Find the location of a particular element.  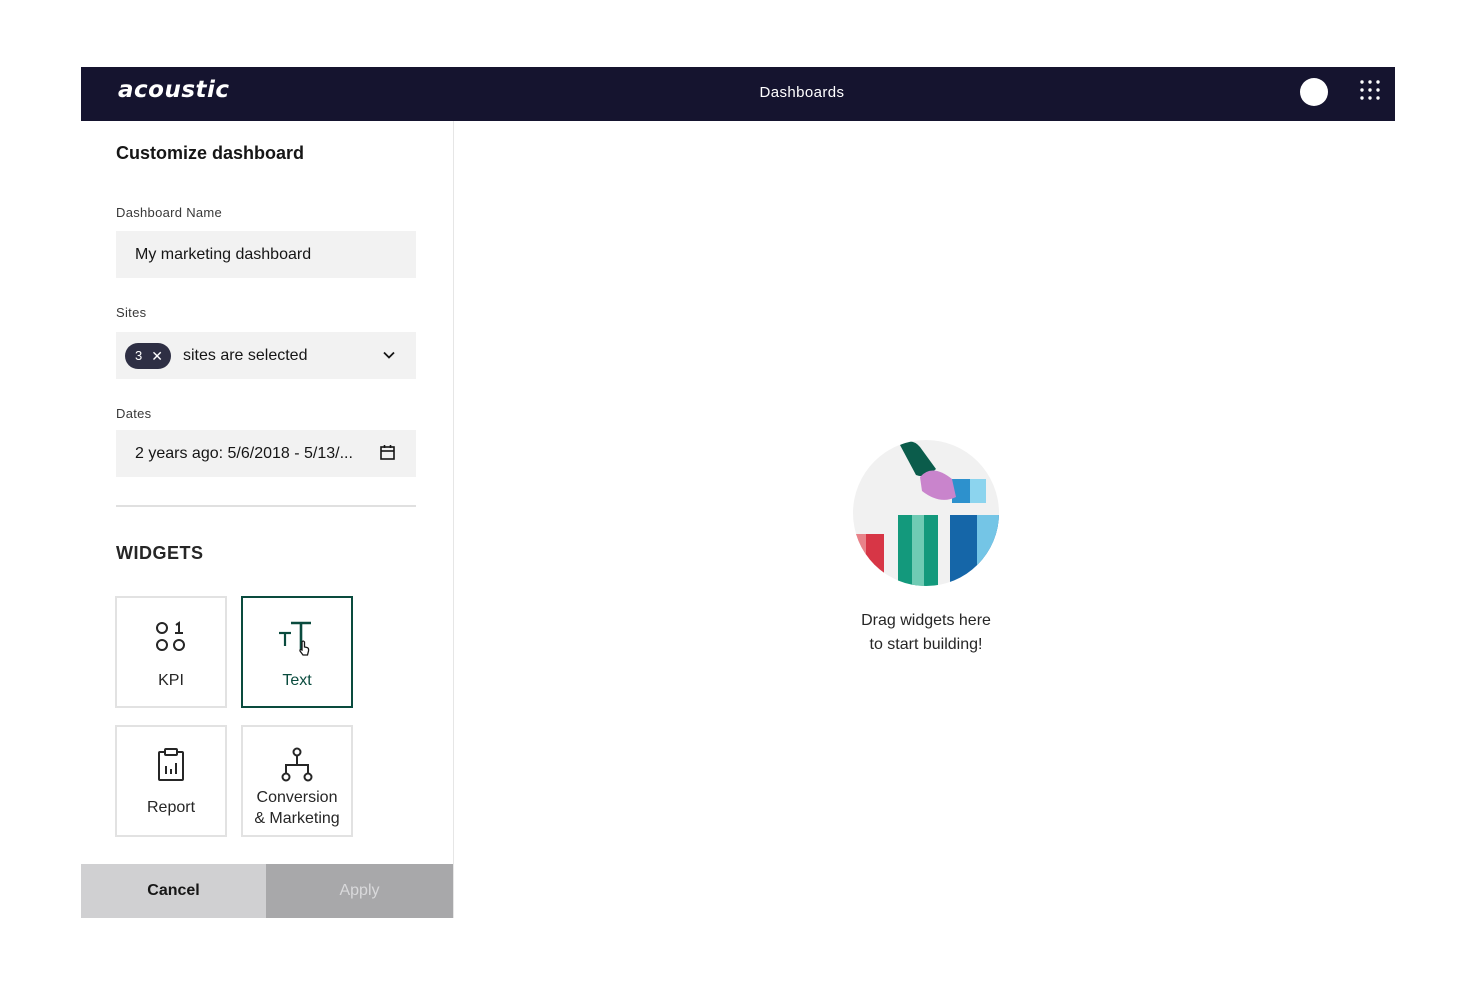

sites-count-chip: 3 ✕ is located at coordinates (148, 355).